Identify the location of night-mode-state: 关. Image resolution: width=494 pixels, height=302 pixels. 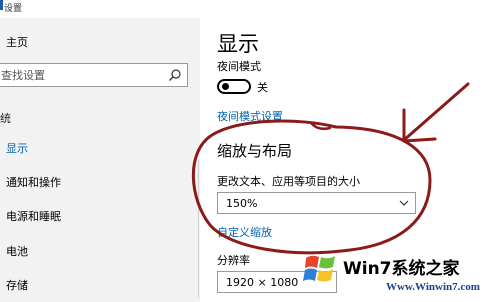
(262, 87).